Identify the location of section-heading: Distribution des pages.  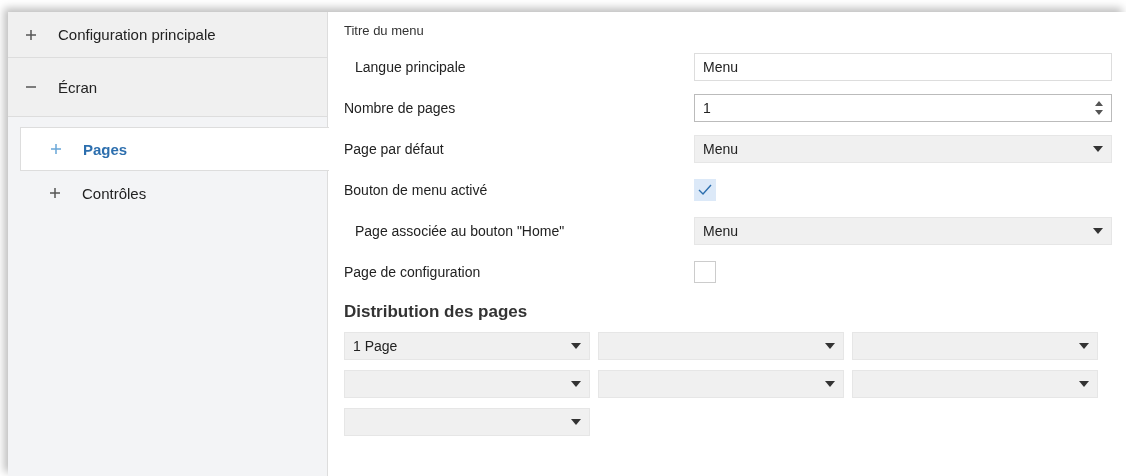
(436, 312).